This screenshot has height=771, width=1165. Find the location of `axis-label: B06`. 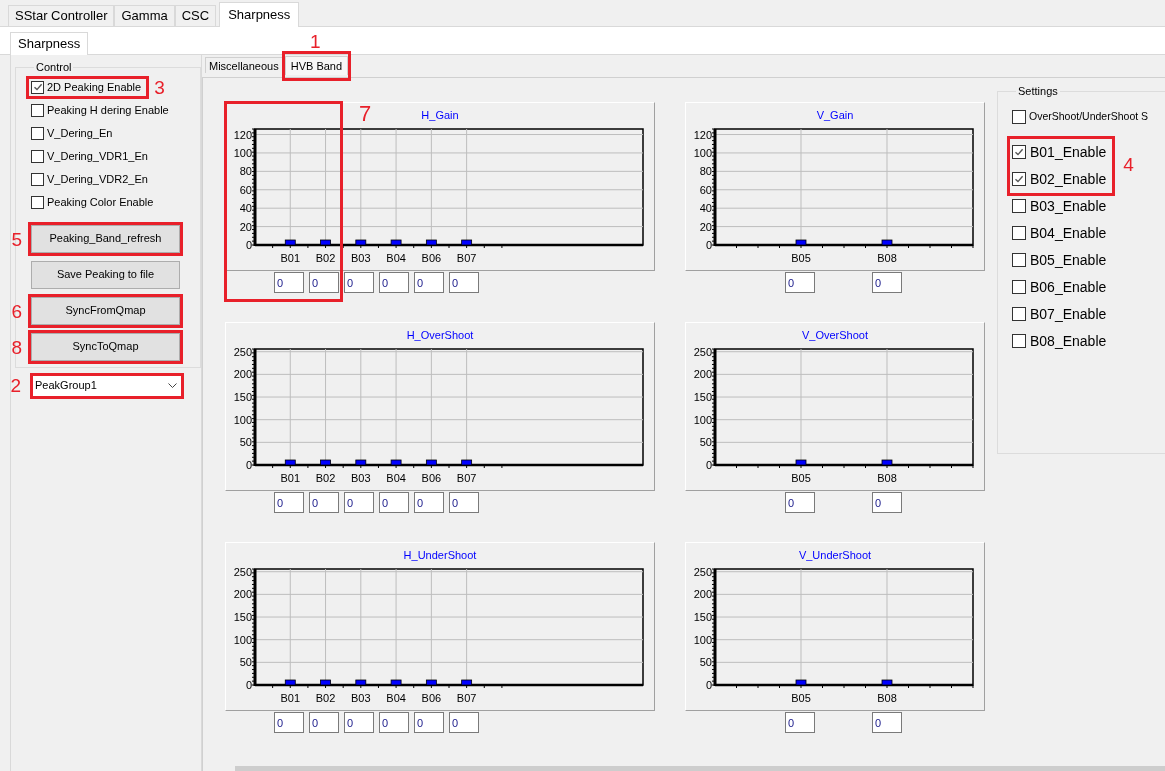

axis-label: B06 is located at coordinates (431, 698).